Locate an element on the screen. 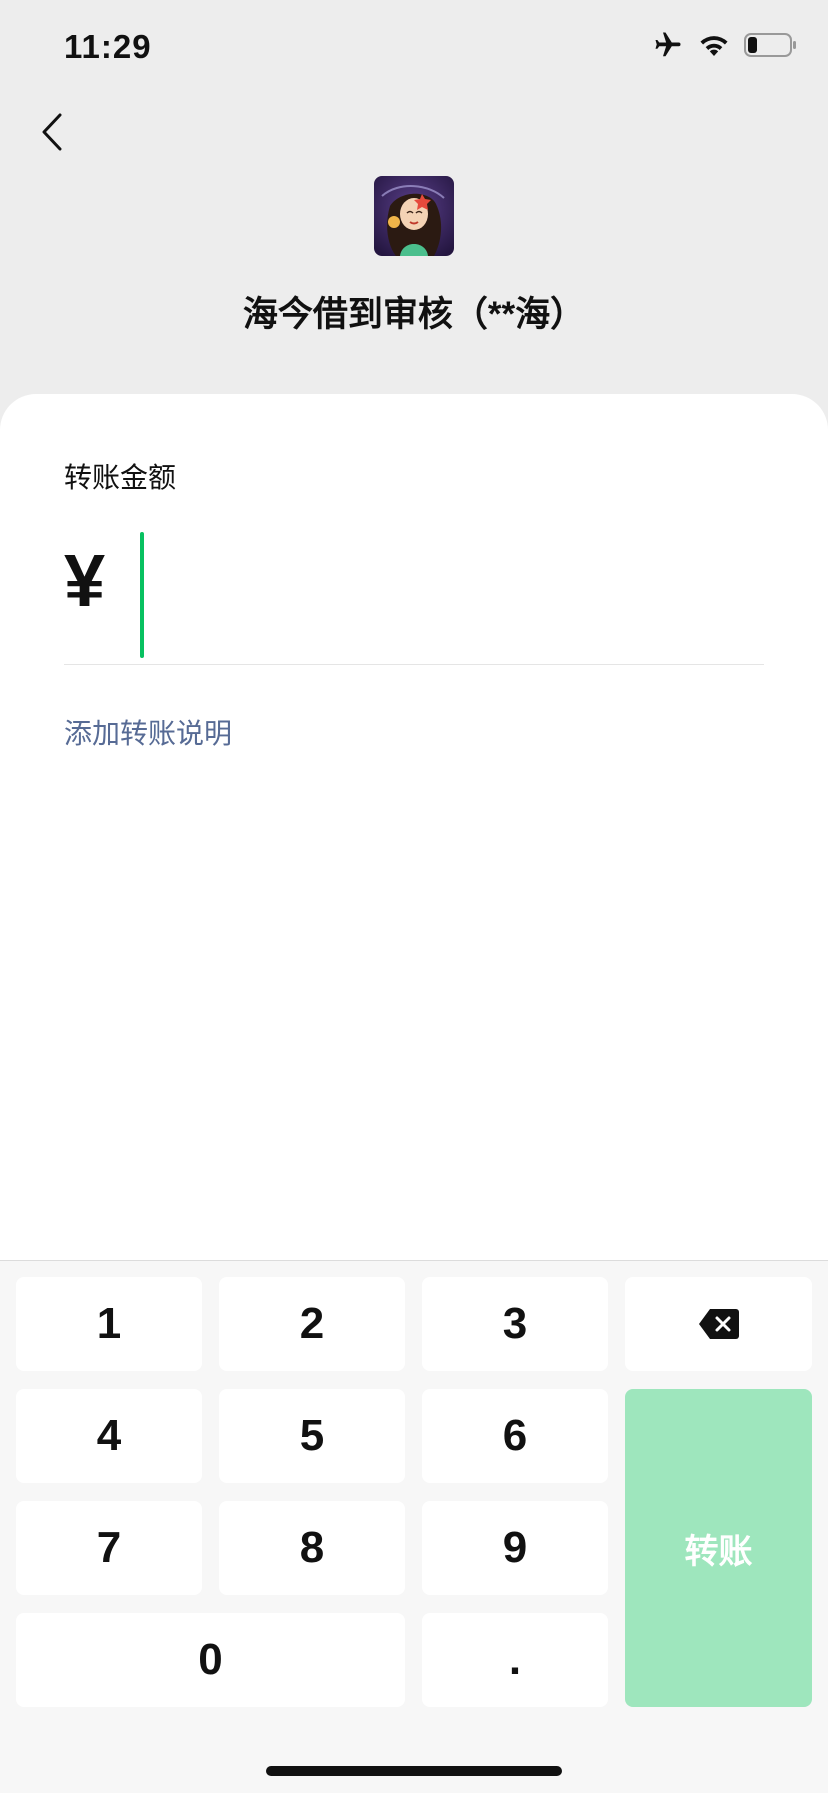 Image resolution: width=828 pixels, height=1793 pixels. key-3: 3 is located at coordinates (515, 1324).